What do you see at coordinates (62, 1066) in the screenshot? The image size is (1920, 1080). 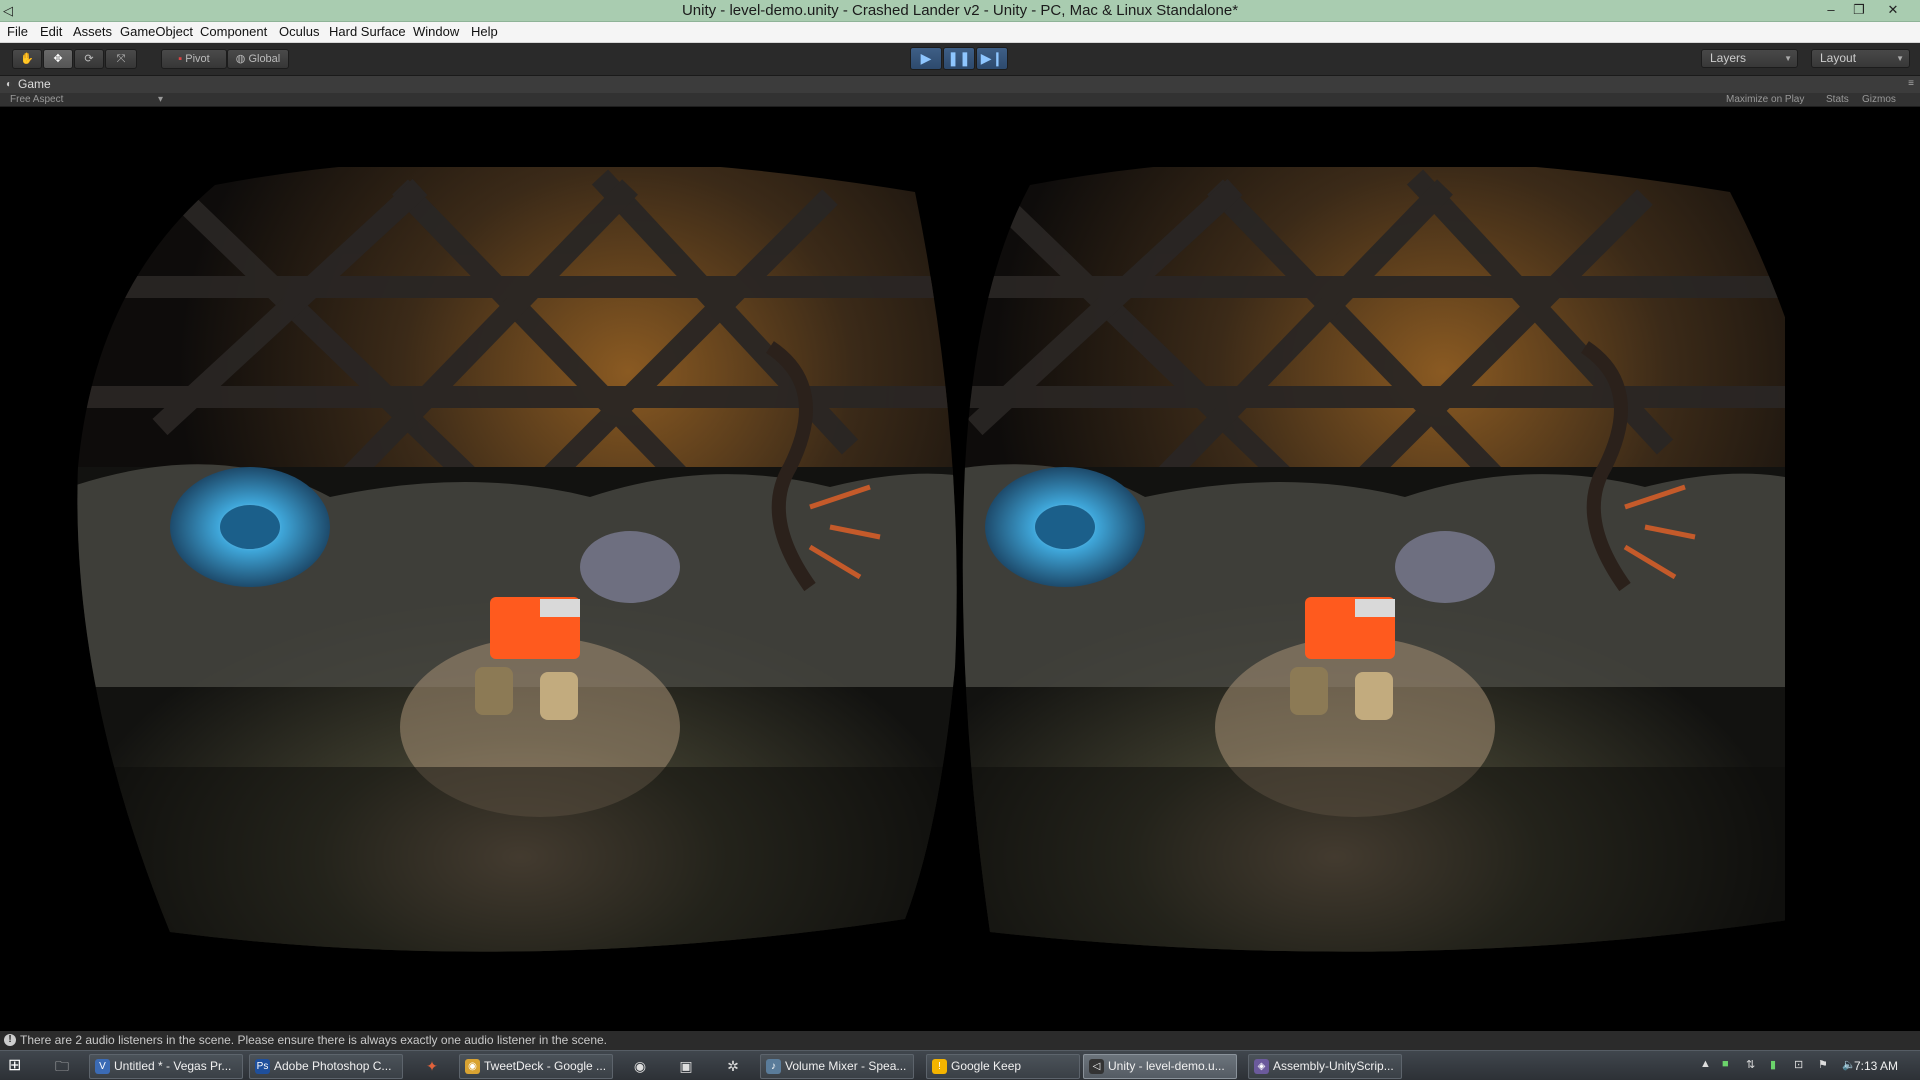 I see `file-explorer-icon: 🗀` at bounding box center [62, 1066].